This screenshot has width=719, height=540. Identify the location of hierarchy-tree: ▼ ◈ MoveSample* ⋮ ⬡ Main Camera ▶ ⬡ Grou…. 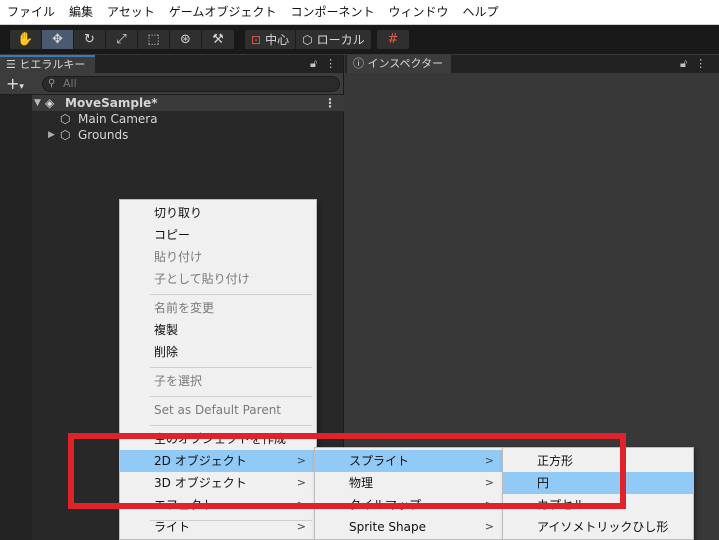
(188, 119).